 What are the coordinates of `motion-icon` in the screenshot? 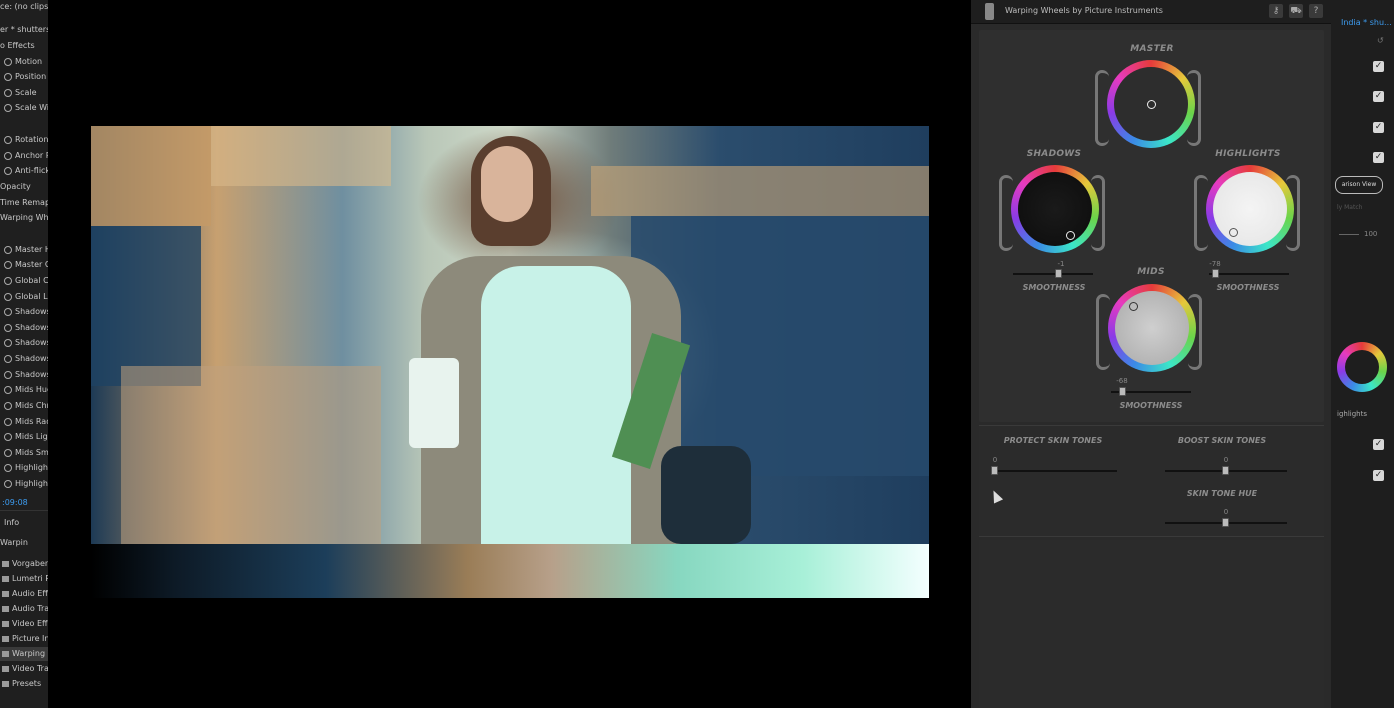 It's located at (8, 61).